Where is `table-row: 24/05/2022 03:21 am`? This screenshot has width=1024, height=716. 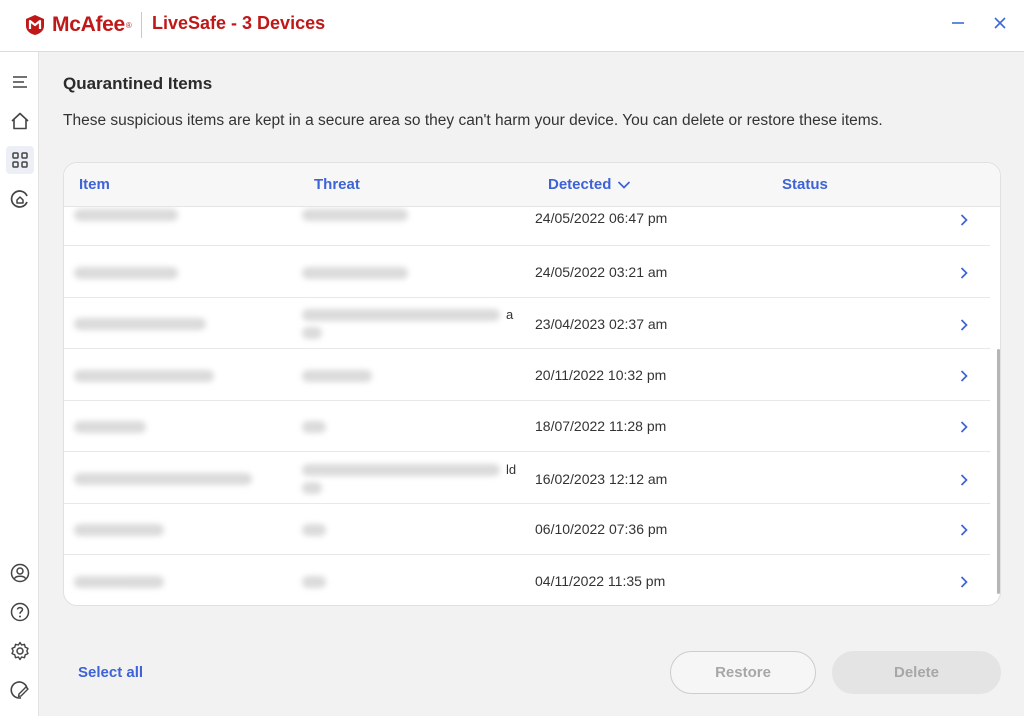 table-row: 24/05/2022 03:21 am is located at coordinates (527, 272).